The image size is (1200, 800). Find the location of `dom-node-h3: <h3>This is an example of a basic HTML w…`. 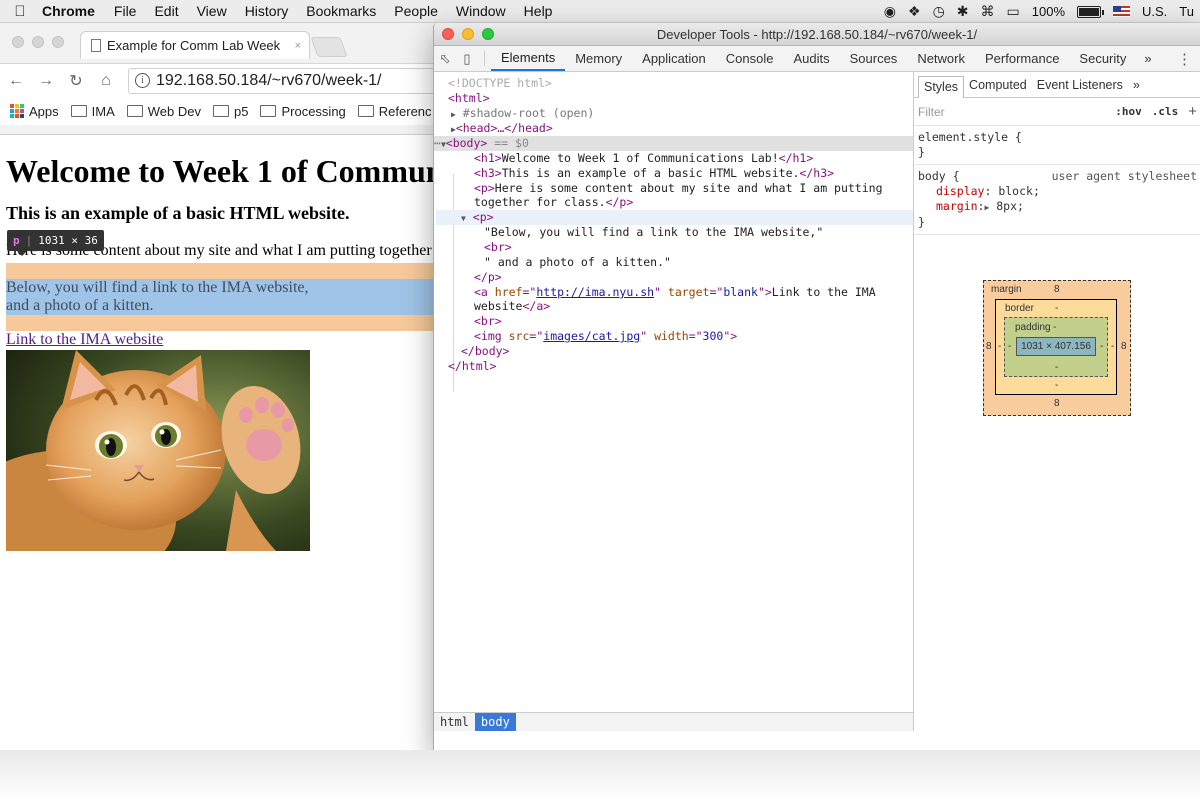

dom-node-h3: <h3>This is an example of a basic HTML w… is located at coordinates (654, 173).